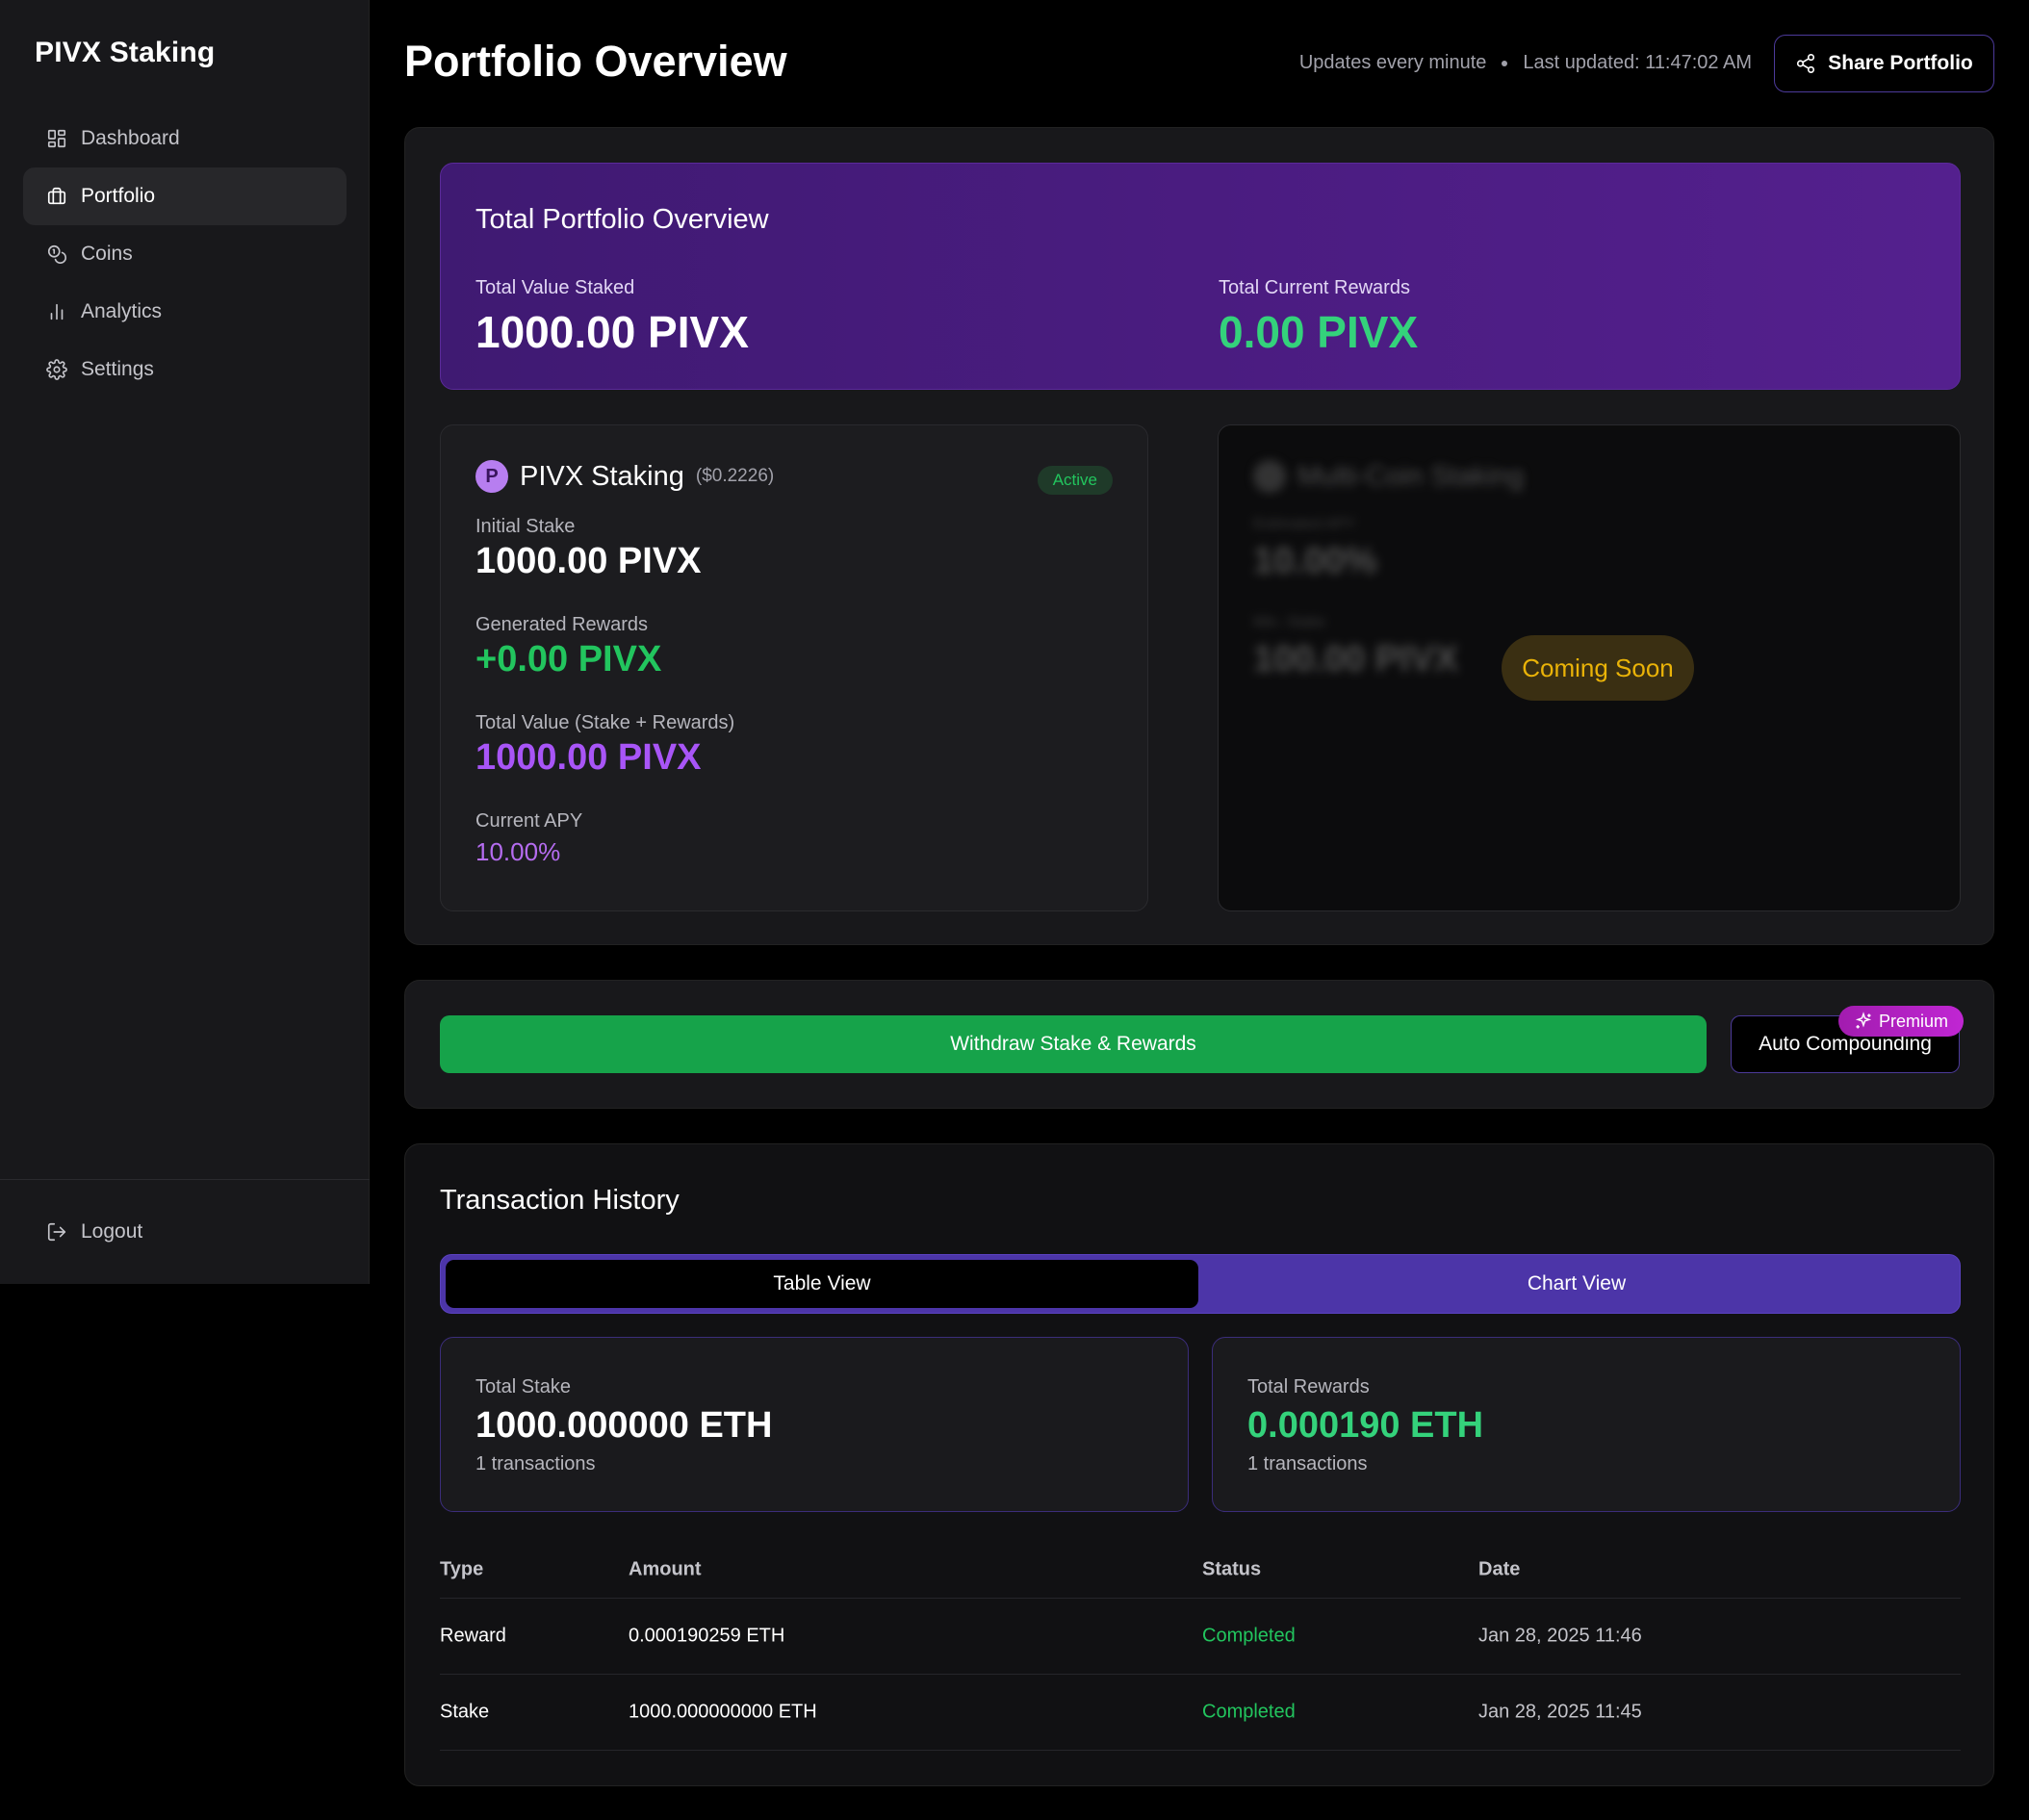  I want to click on page-title: Portfolio Overview, so click(595, 62).